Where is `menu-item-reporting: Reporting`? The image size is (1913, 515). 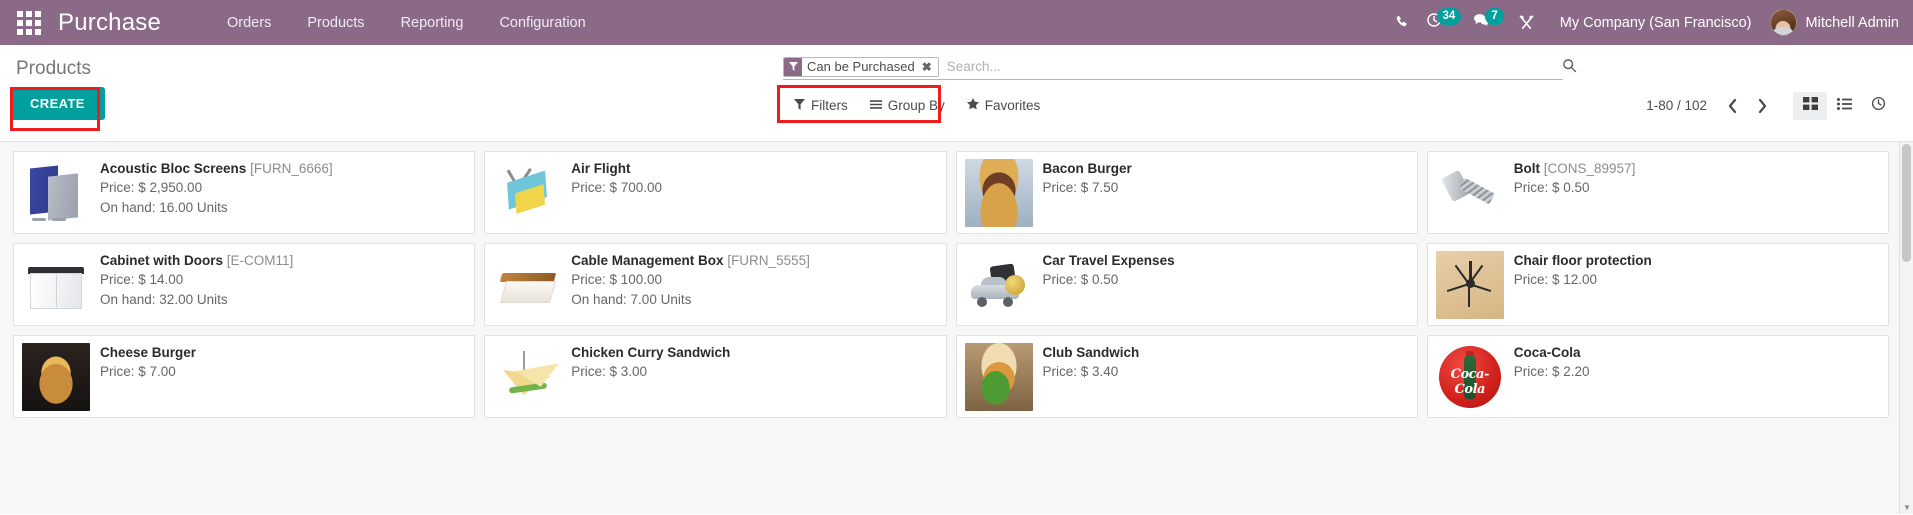
menu-item-reporting: Reporting is located at coordinates (432, 23).